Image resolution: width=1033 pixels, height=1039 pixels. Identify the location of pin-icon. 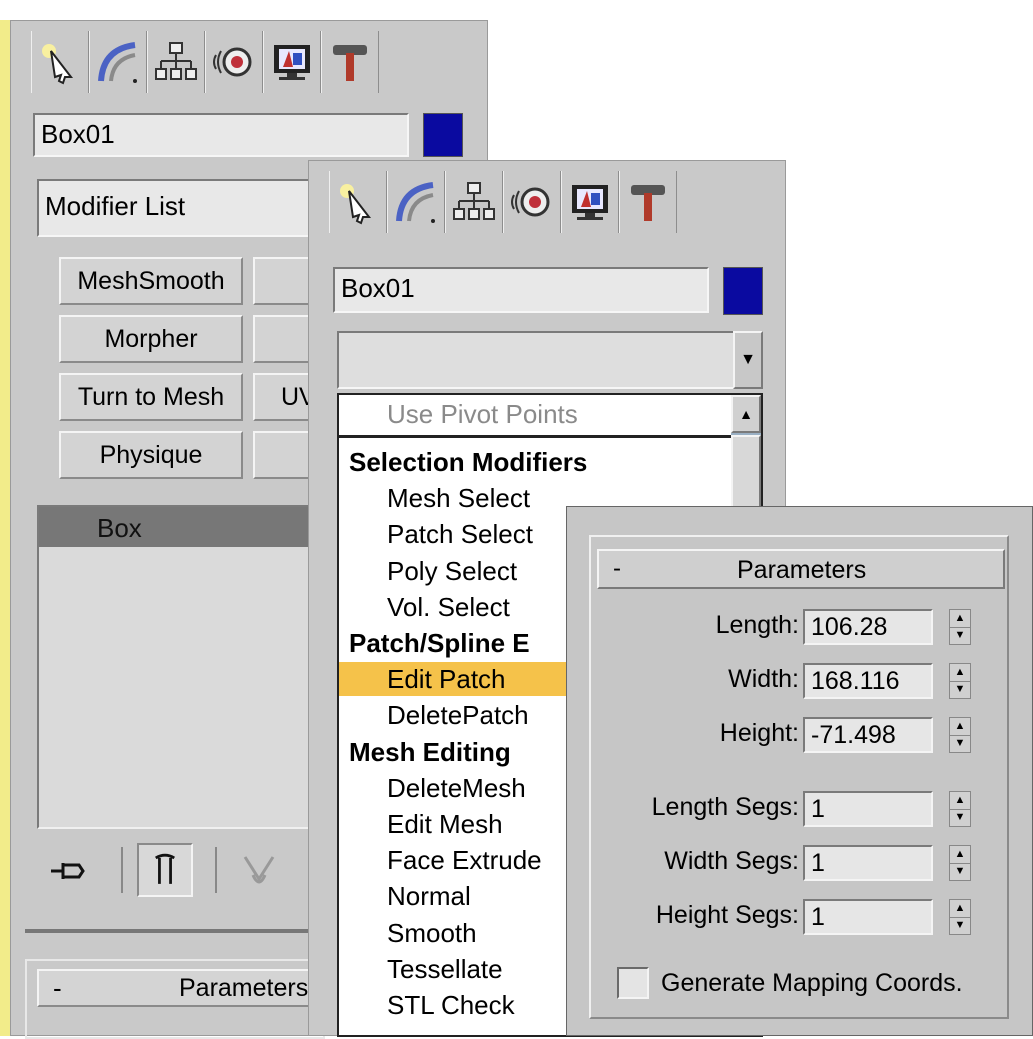
(68, 871).